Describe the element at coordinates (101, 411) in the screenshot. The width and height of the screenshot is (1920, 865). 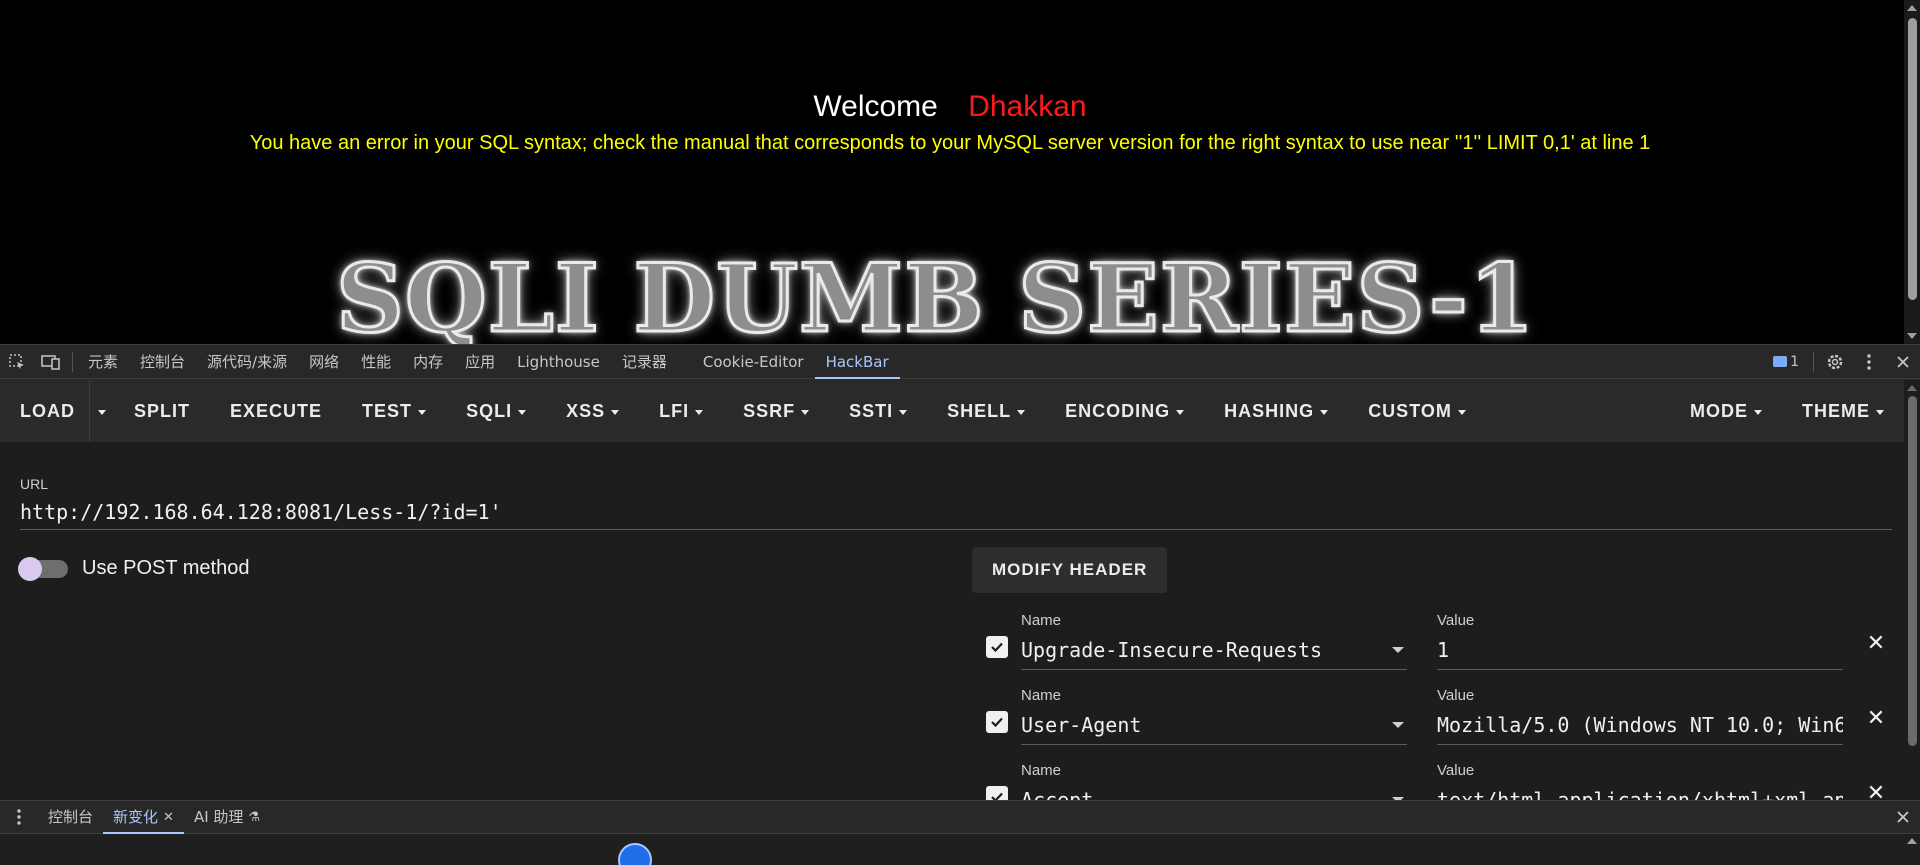
I see `load-menu-toggle` at that location.